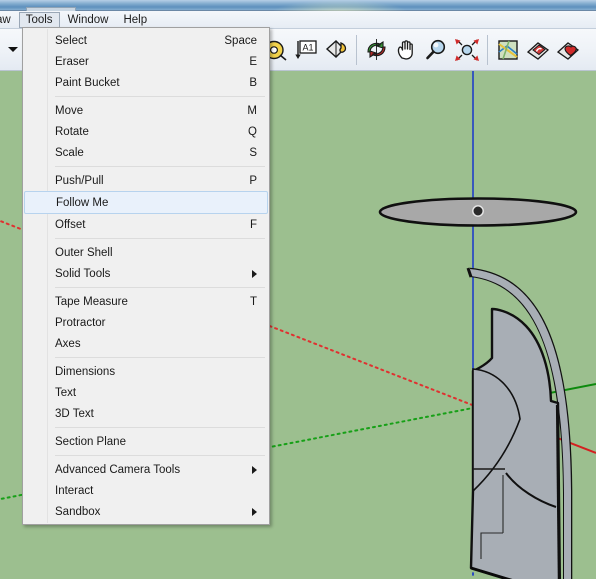 This screenshot has width=596, height=579. I want to click on menu-item-label: Sandbox, so click(78, 511).